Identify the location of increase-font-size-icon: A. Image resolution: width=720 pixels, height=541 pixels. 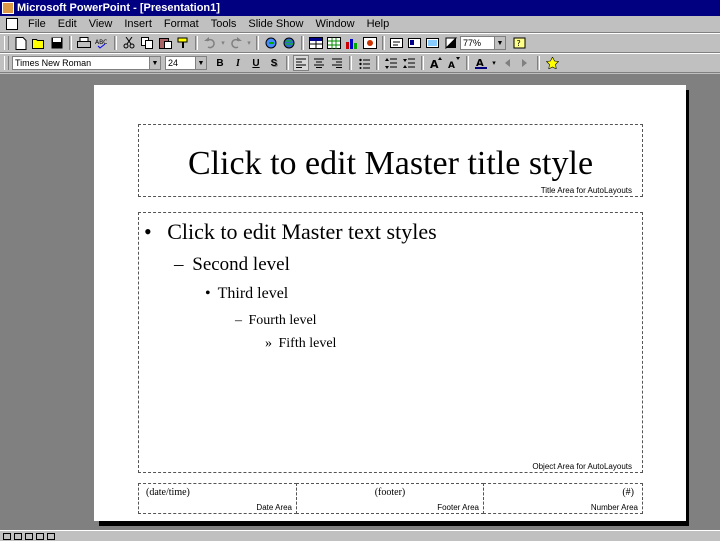
(436, 63).